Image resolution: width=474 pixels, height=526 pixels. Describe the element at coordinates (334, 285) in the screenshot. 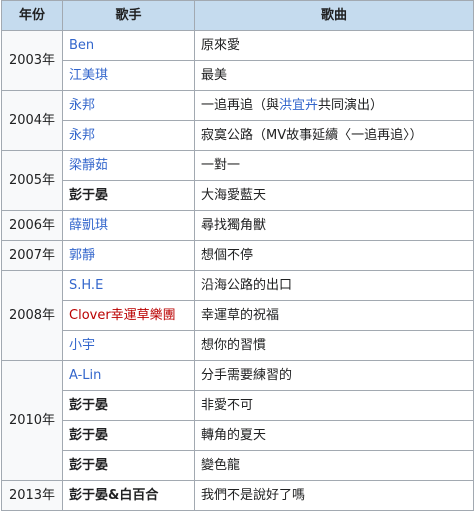

I see `song-cell: 沿海公路的出口` at that location.